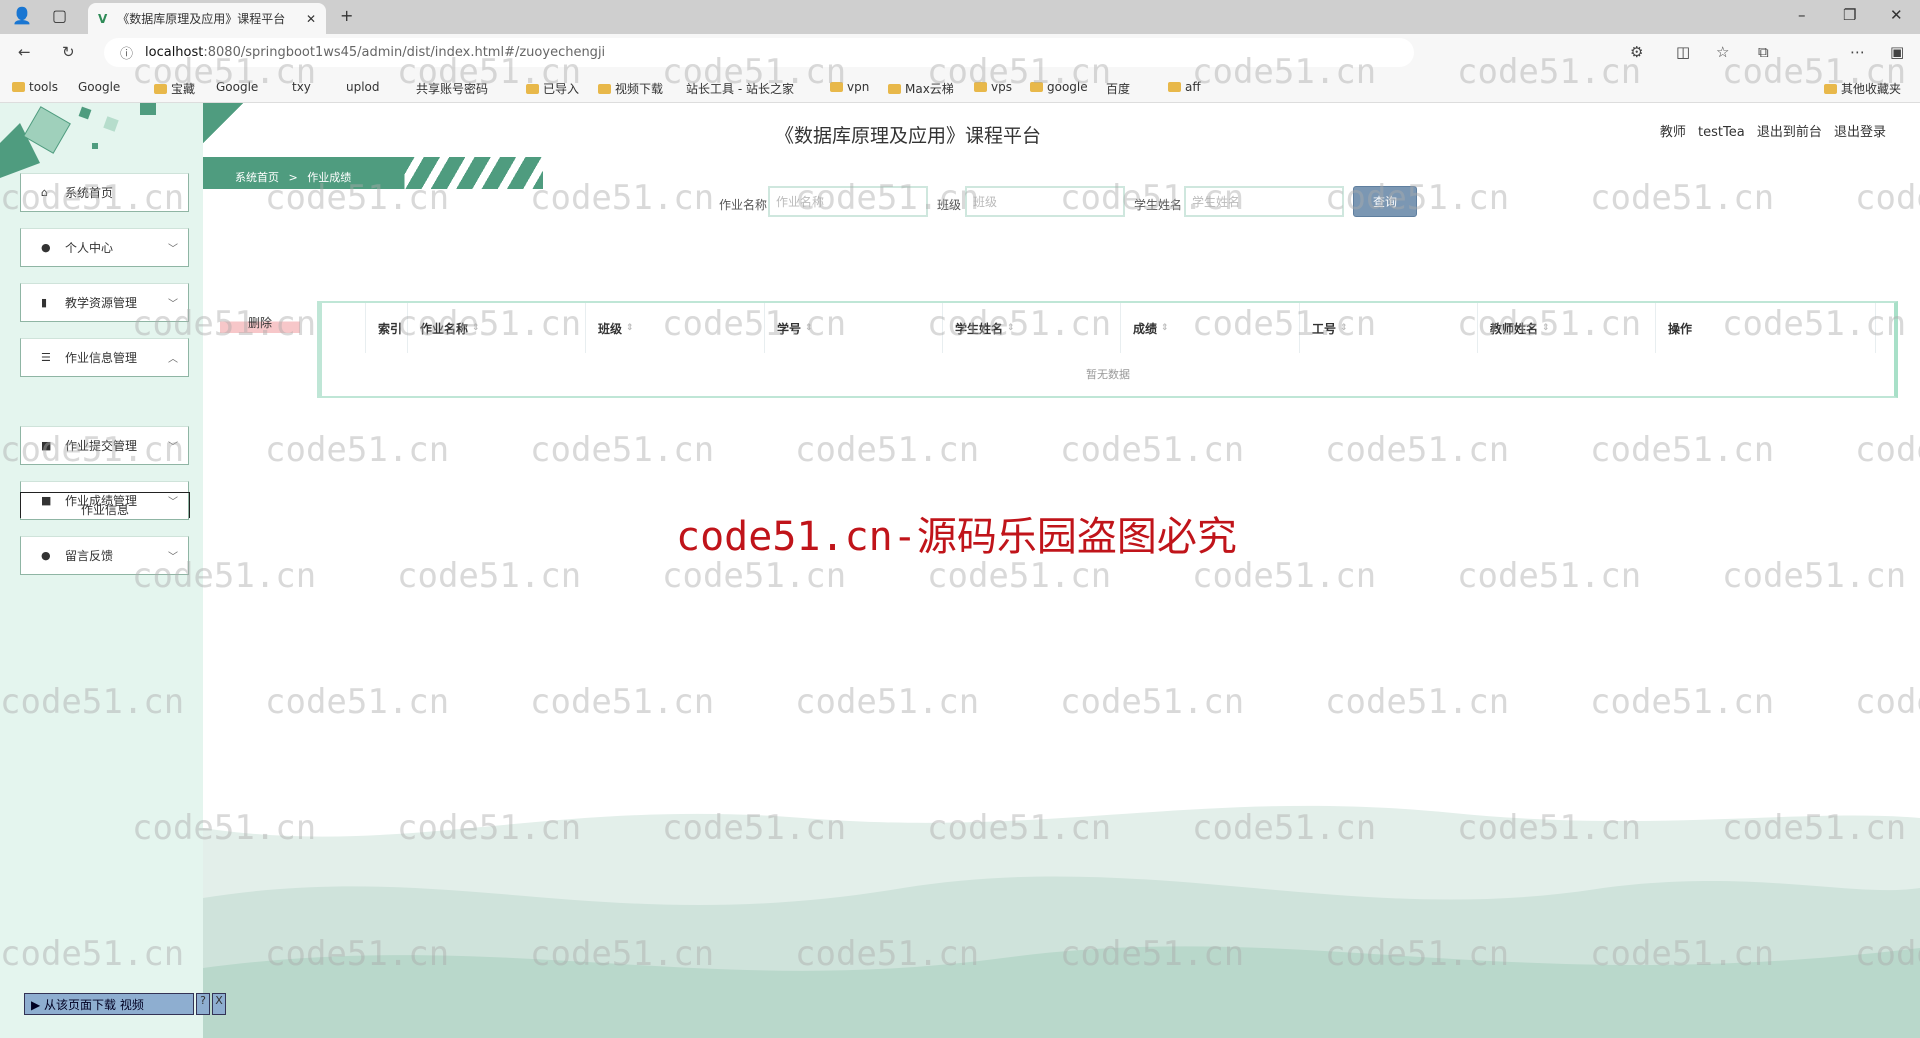 The image size is (1920, 1038). Describe the element at coordinates (610, 328) in the screenshot. I see `column-label: 班级` at that location.